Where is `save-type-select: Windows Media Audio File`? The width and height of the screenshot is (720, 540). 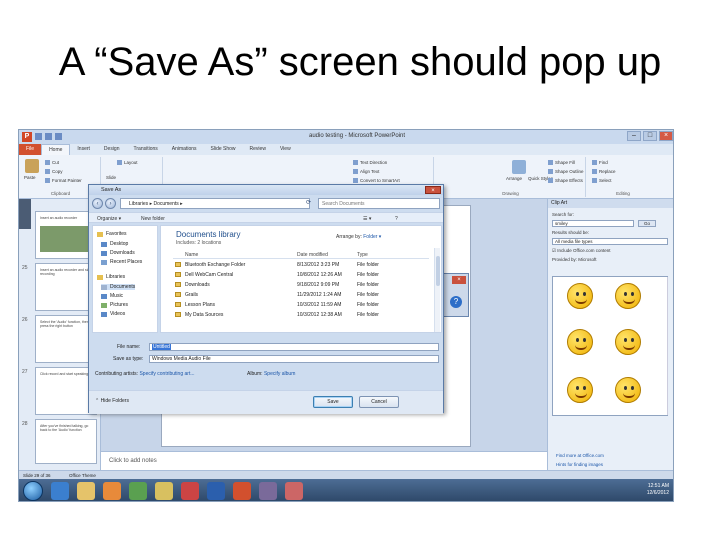
save-type-select: Windows Media Audio File is located at coordinates (294, 359).